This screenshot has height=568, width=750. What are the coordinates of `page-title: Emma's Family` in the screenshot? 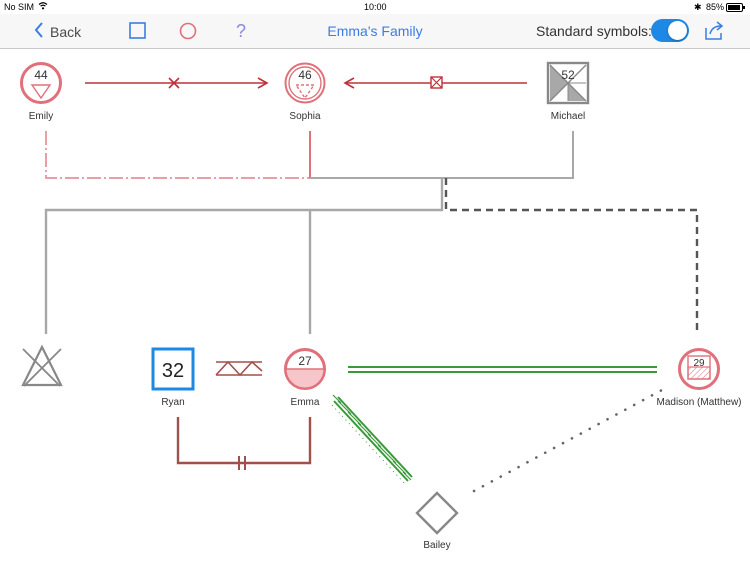 It's located at (375, 31).